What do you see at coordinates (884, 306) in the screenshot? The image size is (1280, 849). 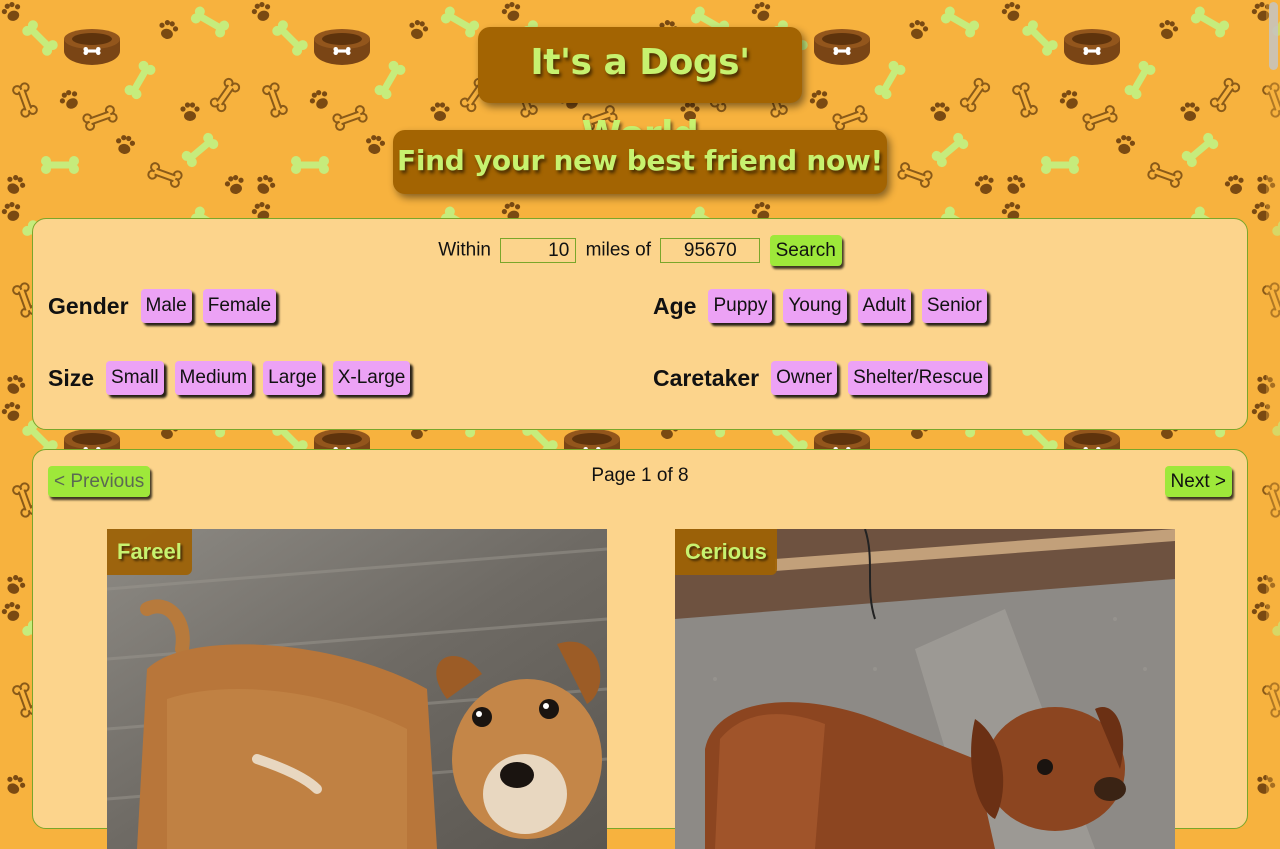 I see `age-adult-chip: Adult` at bounding box center [884, 306].